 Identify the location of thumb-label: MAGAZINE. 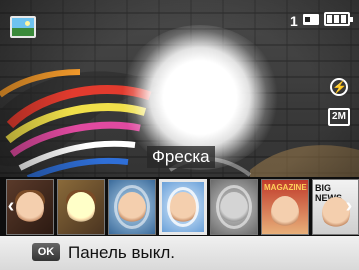
(285, 187).